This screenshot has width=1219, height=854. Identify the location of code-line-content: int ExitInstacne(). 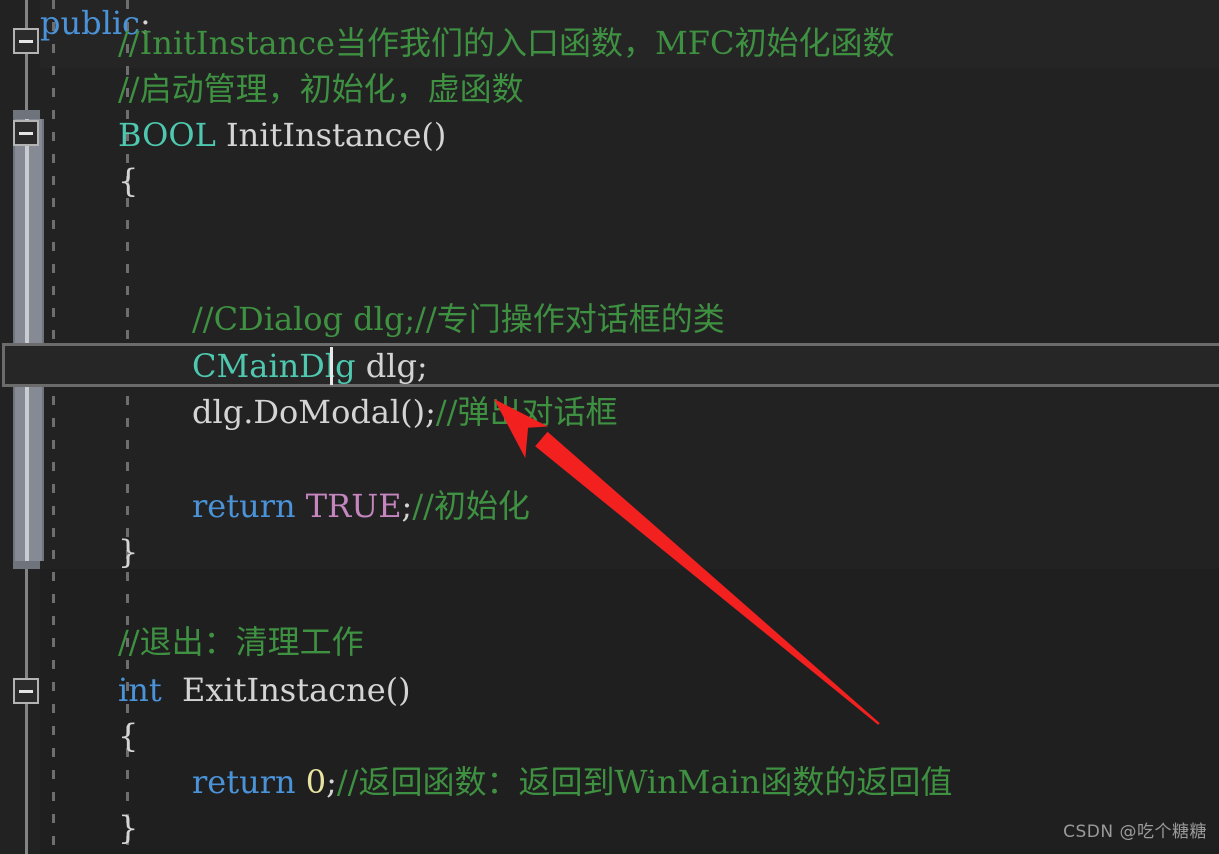
(264, 690).